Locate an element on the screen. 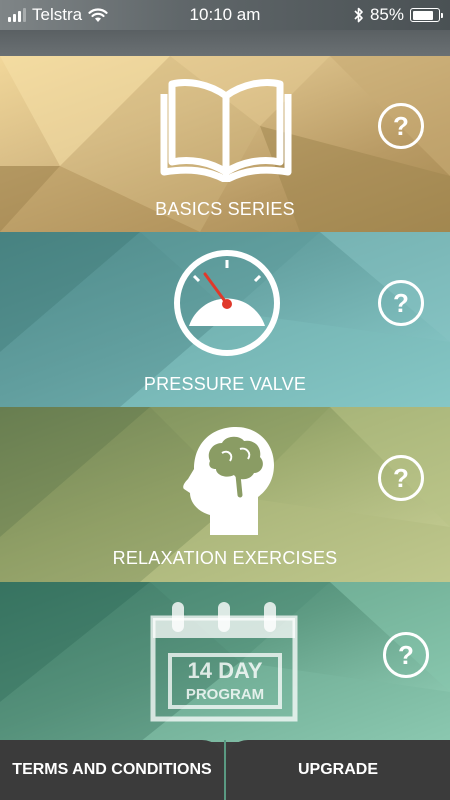 The image size is (450, 800). pressure-valve-label: PRESSURE VALVE is located at coordinates (225, 384).